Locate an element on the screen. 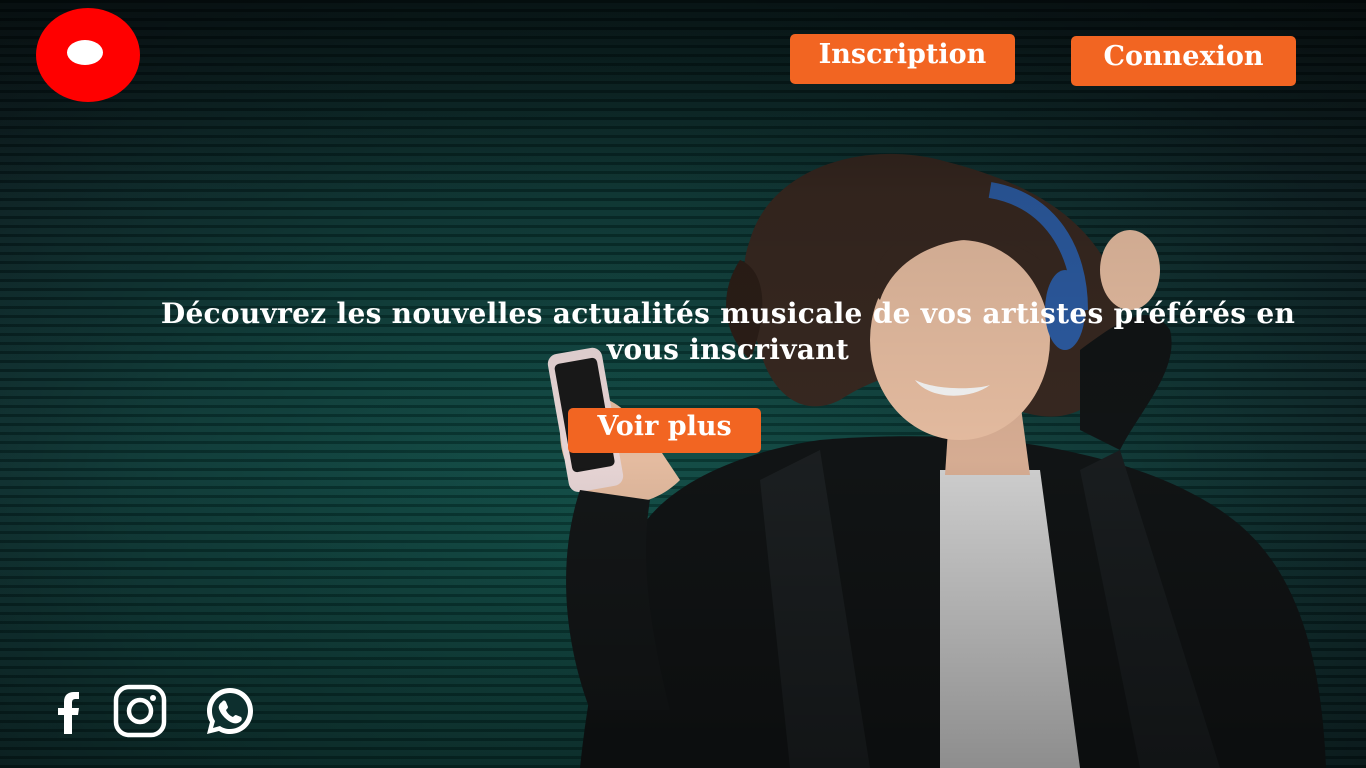 This screenshot has width=1366, height=768. whatsapp-icon is located at coordinates (230, 711).